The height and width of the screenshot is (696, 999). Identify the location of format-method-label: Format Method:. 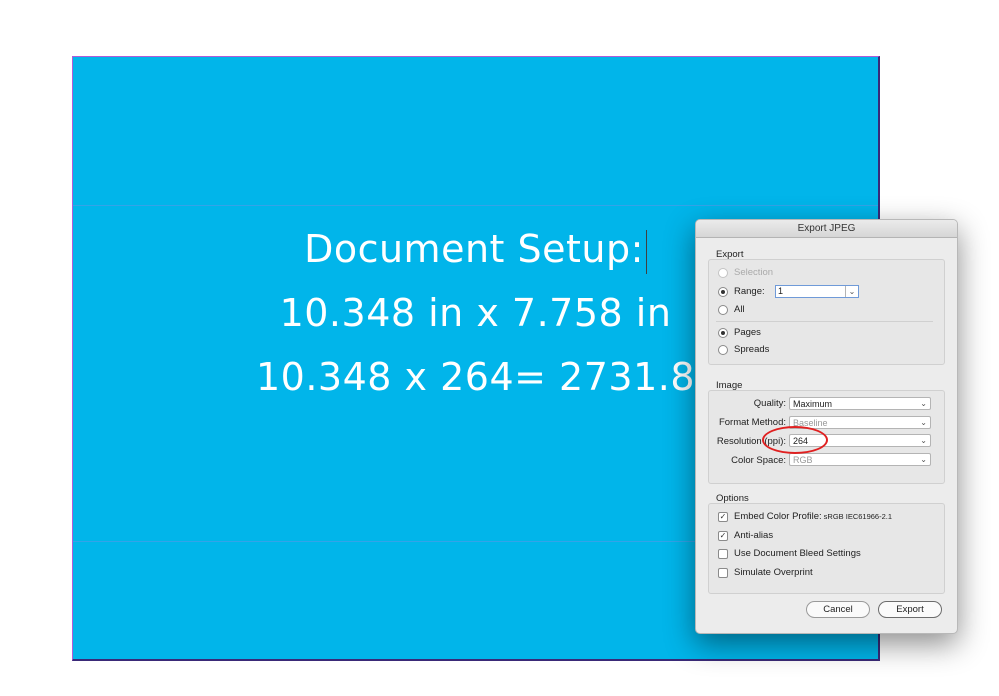
(752, 422).